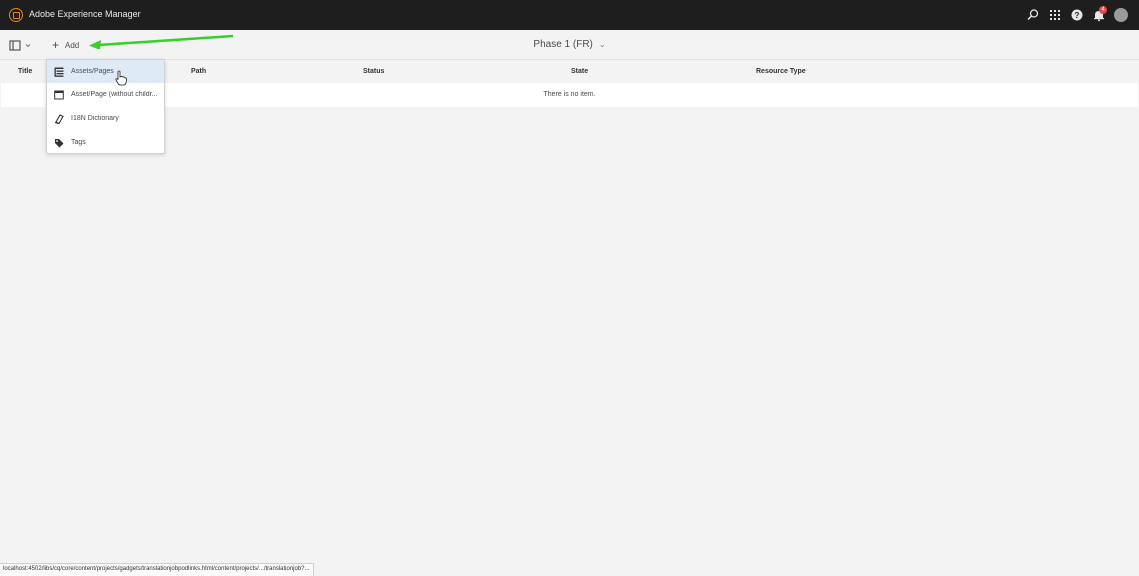 This screenshot has height=576, width=1139. I want to click on notification-badge: 4, so click(1103, 10).